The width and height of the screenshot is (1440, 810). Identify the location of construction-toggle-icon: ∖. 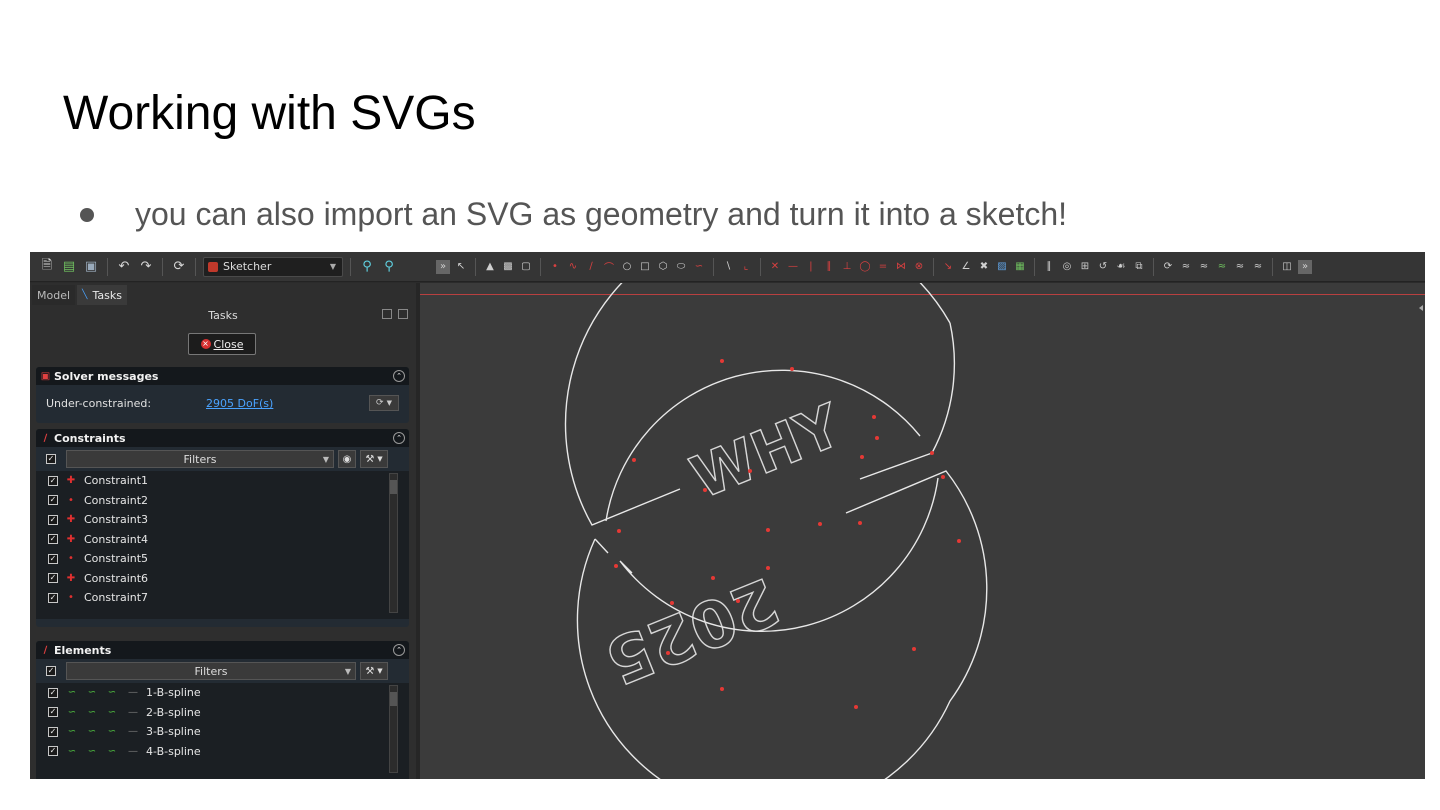
(728, 267).